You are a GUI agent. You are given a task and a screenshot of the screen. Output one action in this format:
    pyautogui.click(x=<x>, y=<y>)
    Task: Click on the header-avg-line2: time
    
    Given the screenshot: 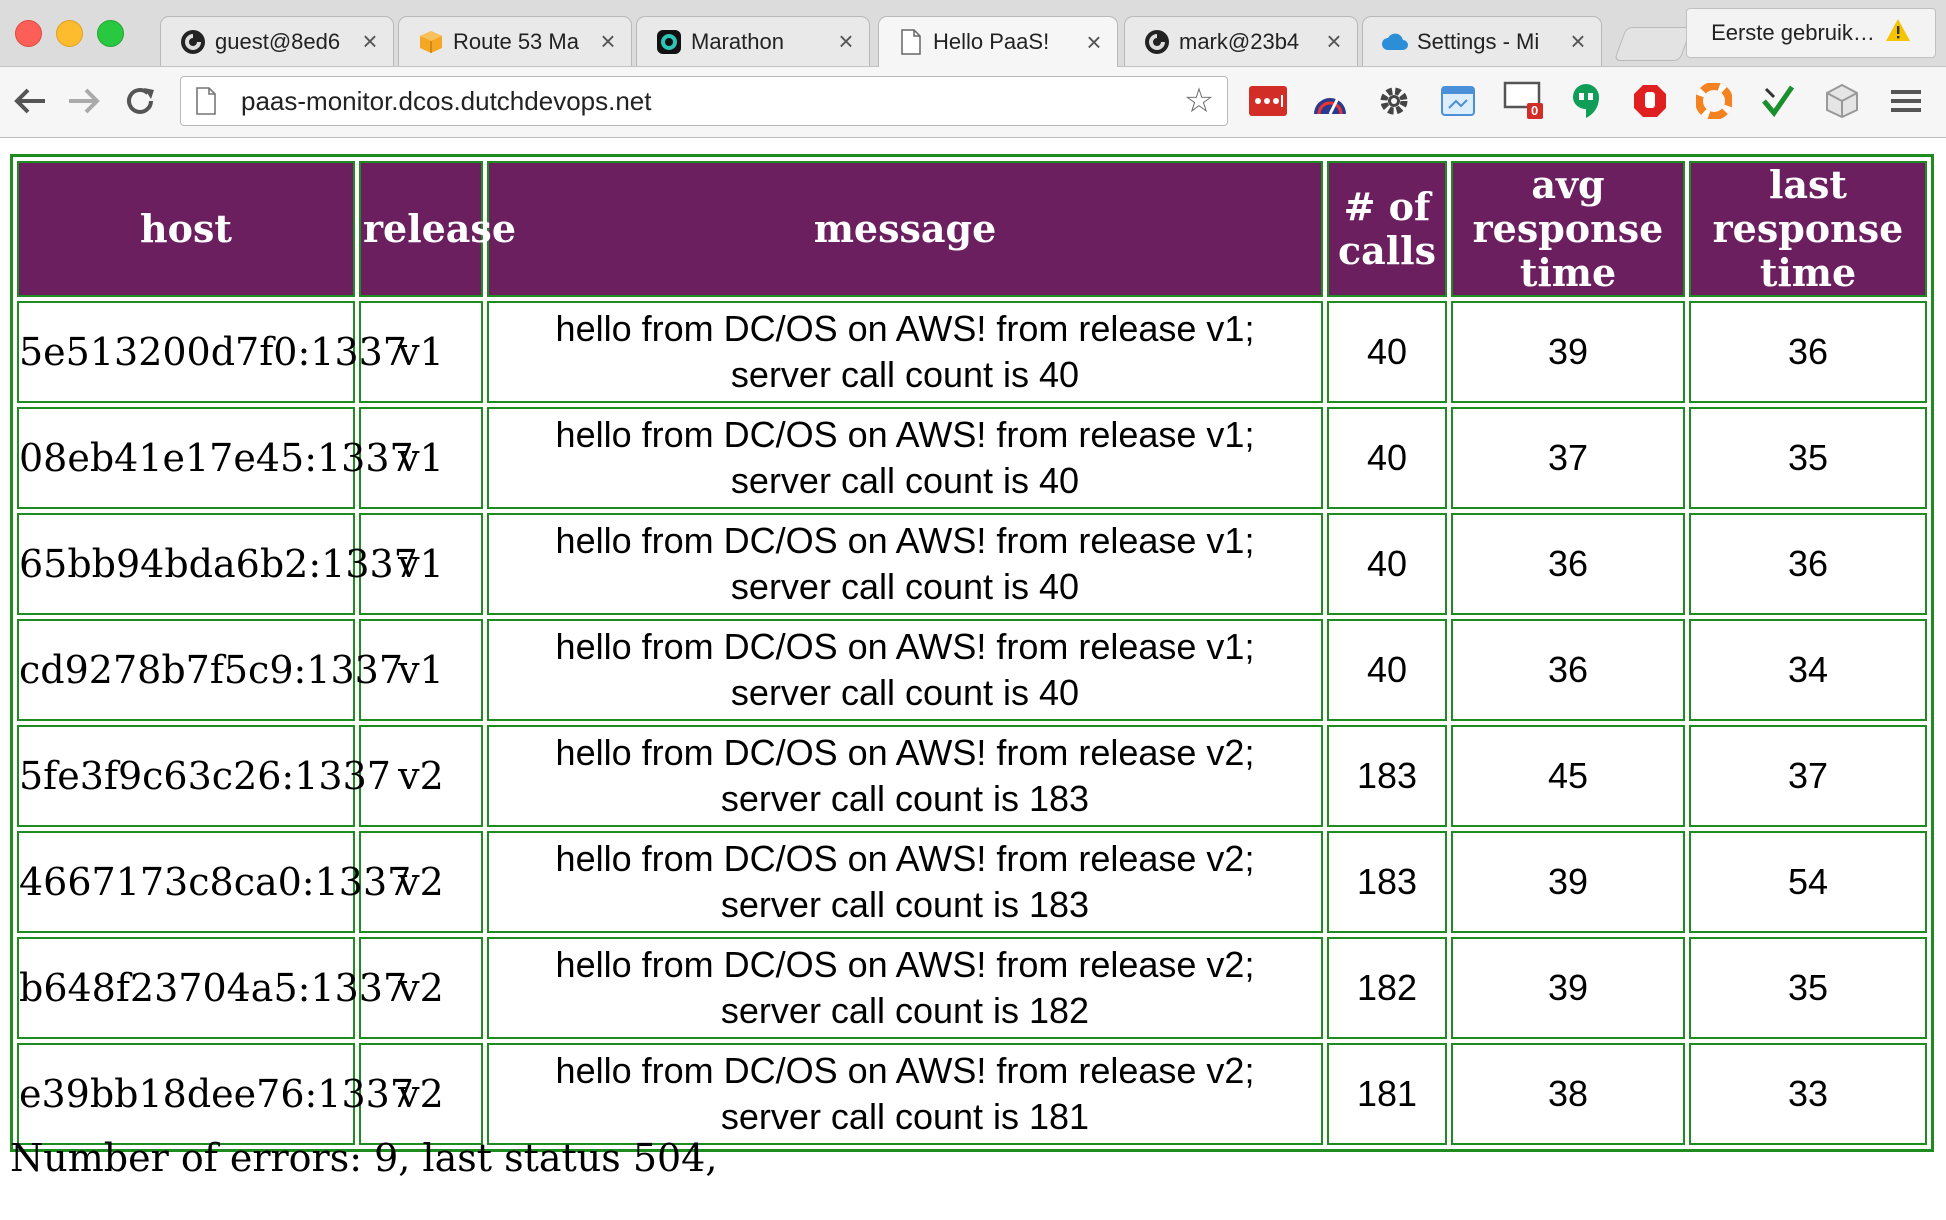 What is the action you would take?
    pyautogui.click(x=1568, y=272)
    